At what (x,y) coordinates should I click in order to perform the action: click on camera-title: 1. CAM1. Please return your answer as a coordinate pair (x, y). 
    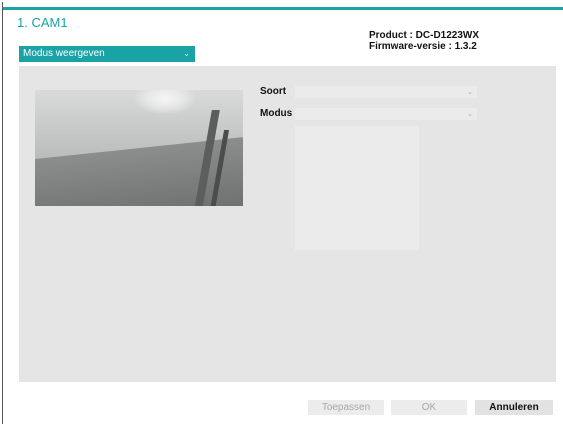
    Looking at the image, I should click on (42, 22).